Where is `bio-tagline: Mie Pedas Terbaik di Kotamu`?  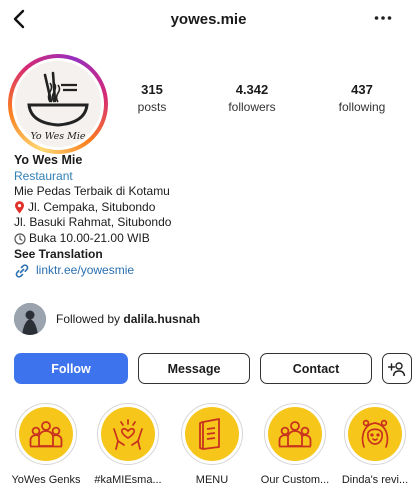
bio-tagline: Mie Pedas Terbaik di Kotamu is located at coordinates (92, 191).